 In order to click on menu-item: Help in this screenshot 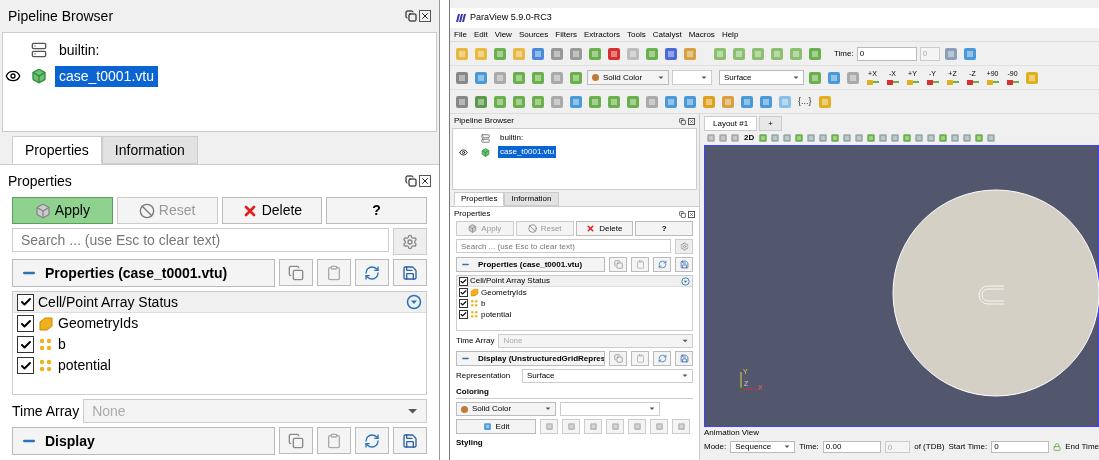, I will do `click(730, 34)`.